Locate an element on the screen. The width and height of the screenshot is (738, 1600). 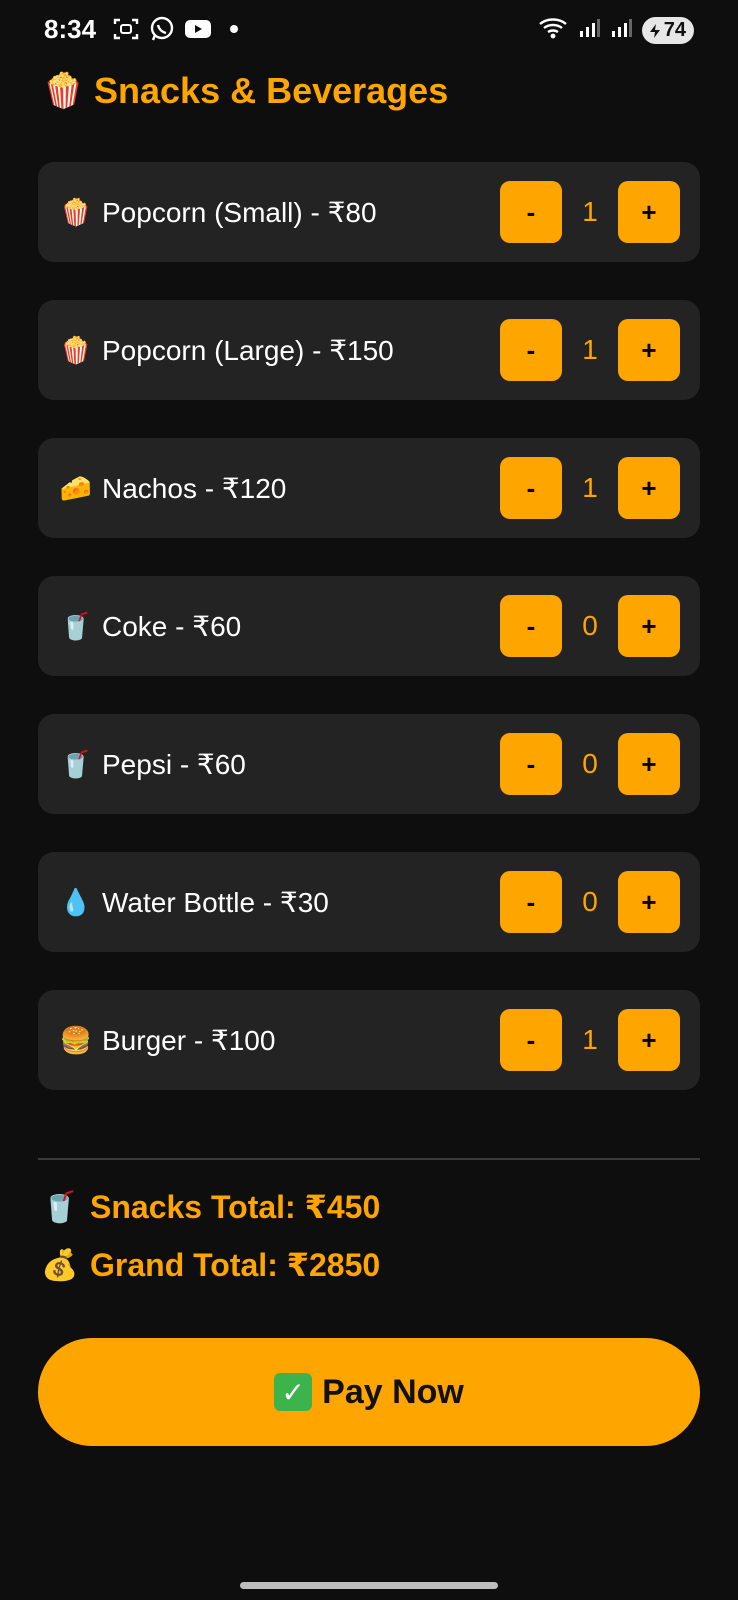
screenshot-icon is located at coordinates (126, 29).